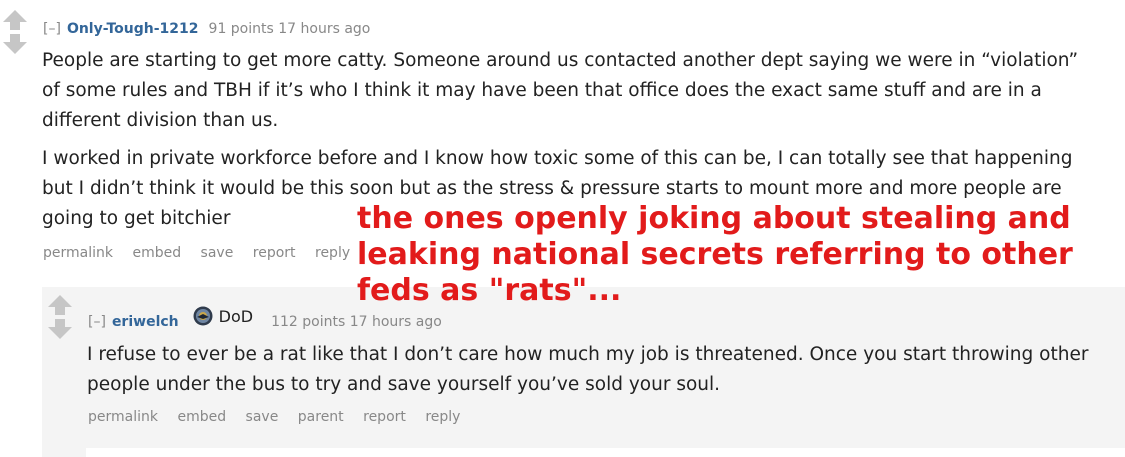 The width and height of the screenshot is (1125, 457). I want to click on comment-author: Only-Tough-1212, so click(133, 29).